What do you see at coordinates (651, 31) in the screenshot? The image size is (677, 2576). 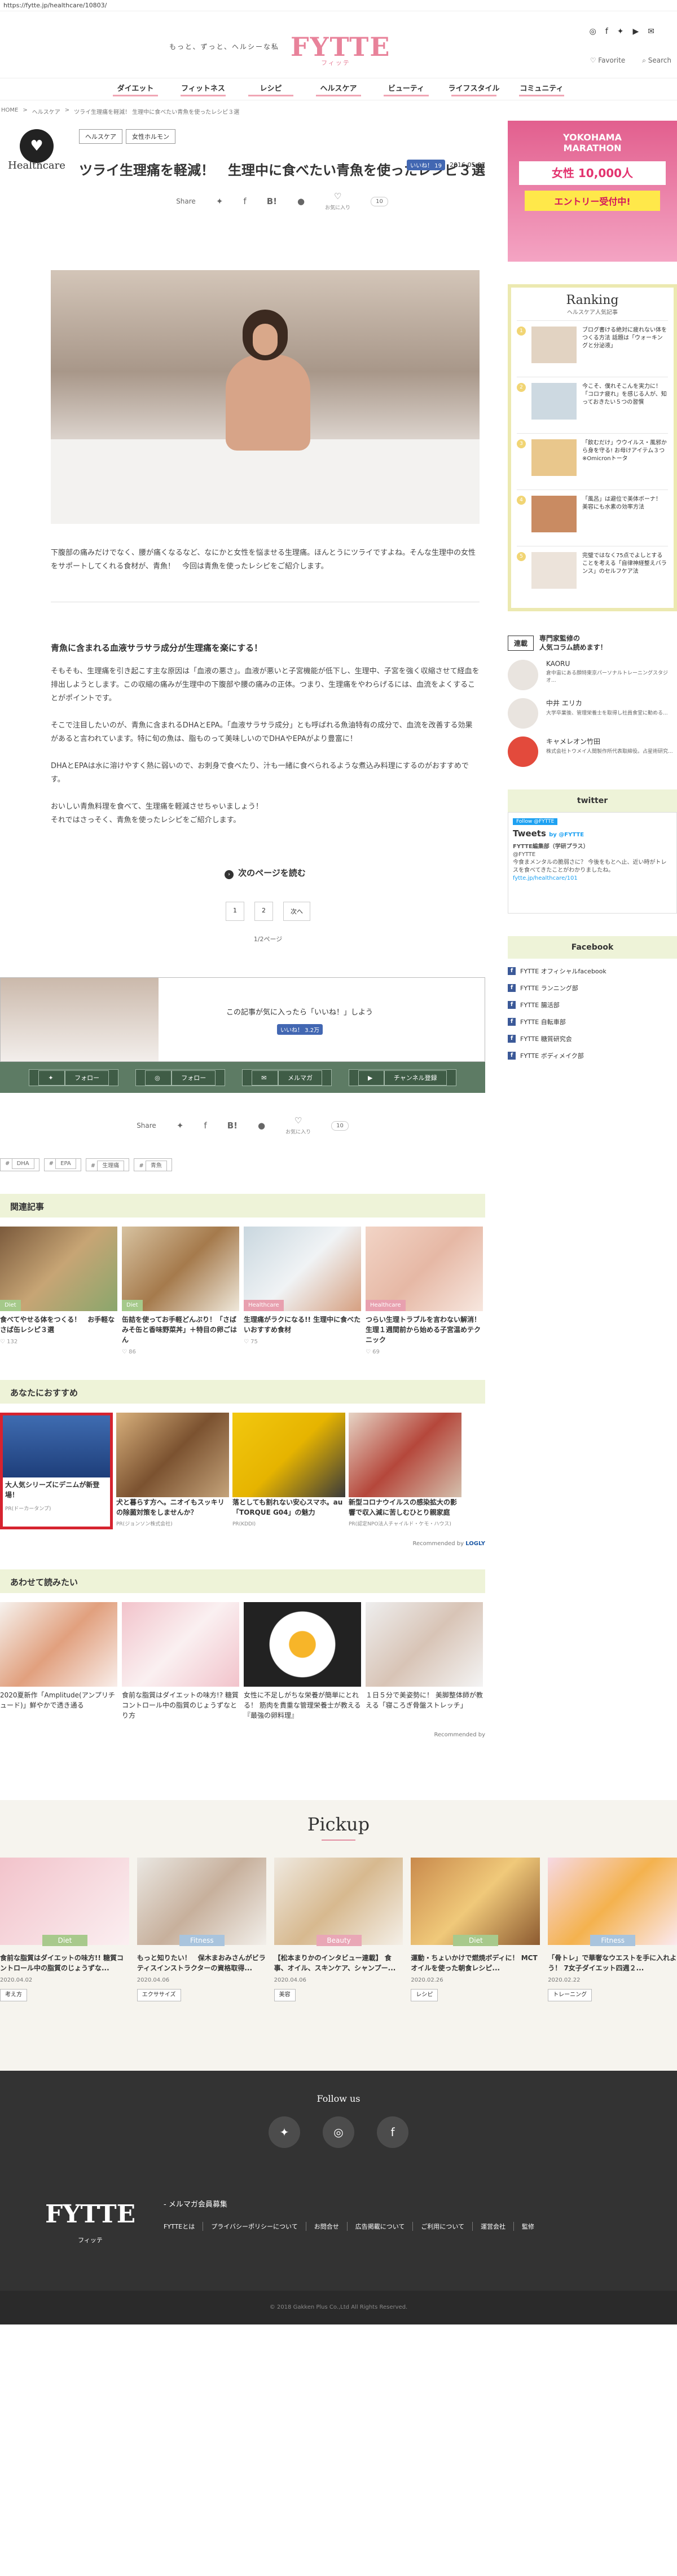 I see `mail-icon: ✉` at bounding box center [651, 31].